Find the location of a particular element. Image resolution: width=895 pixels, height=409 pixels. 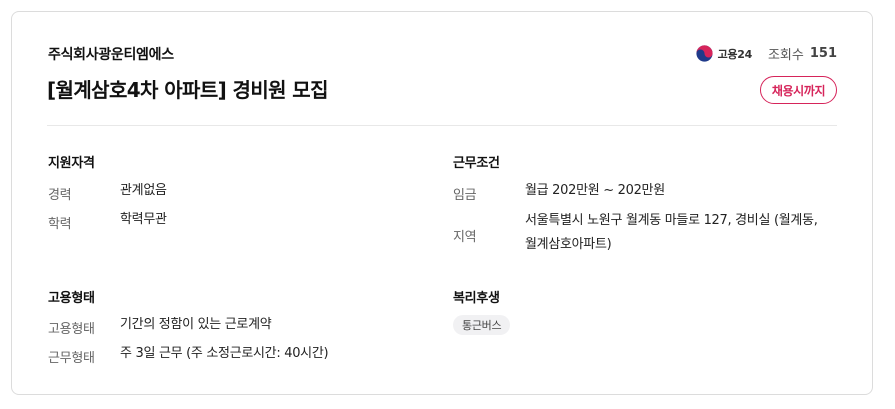

region-value-line2: 월계삼호아파트) is located at coordinates (568, 244).